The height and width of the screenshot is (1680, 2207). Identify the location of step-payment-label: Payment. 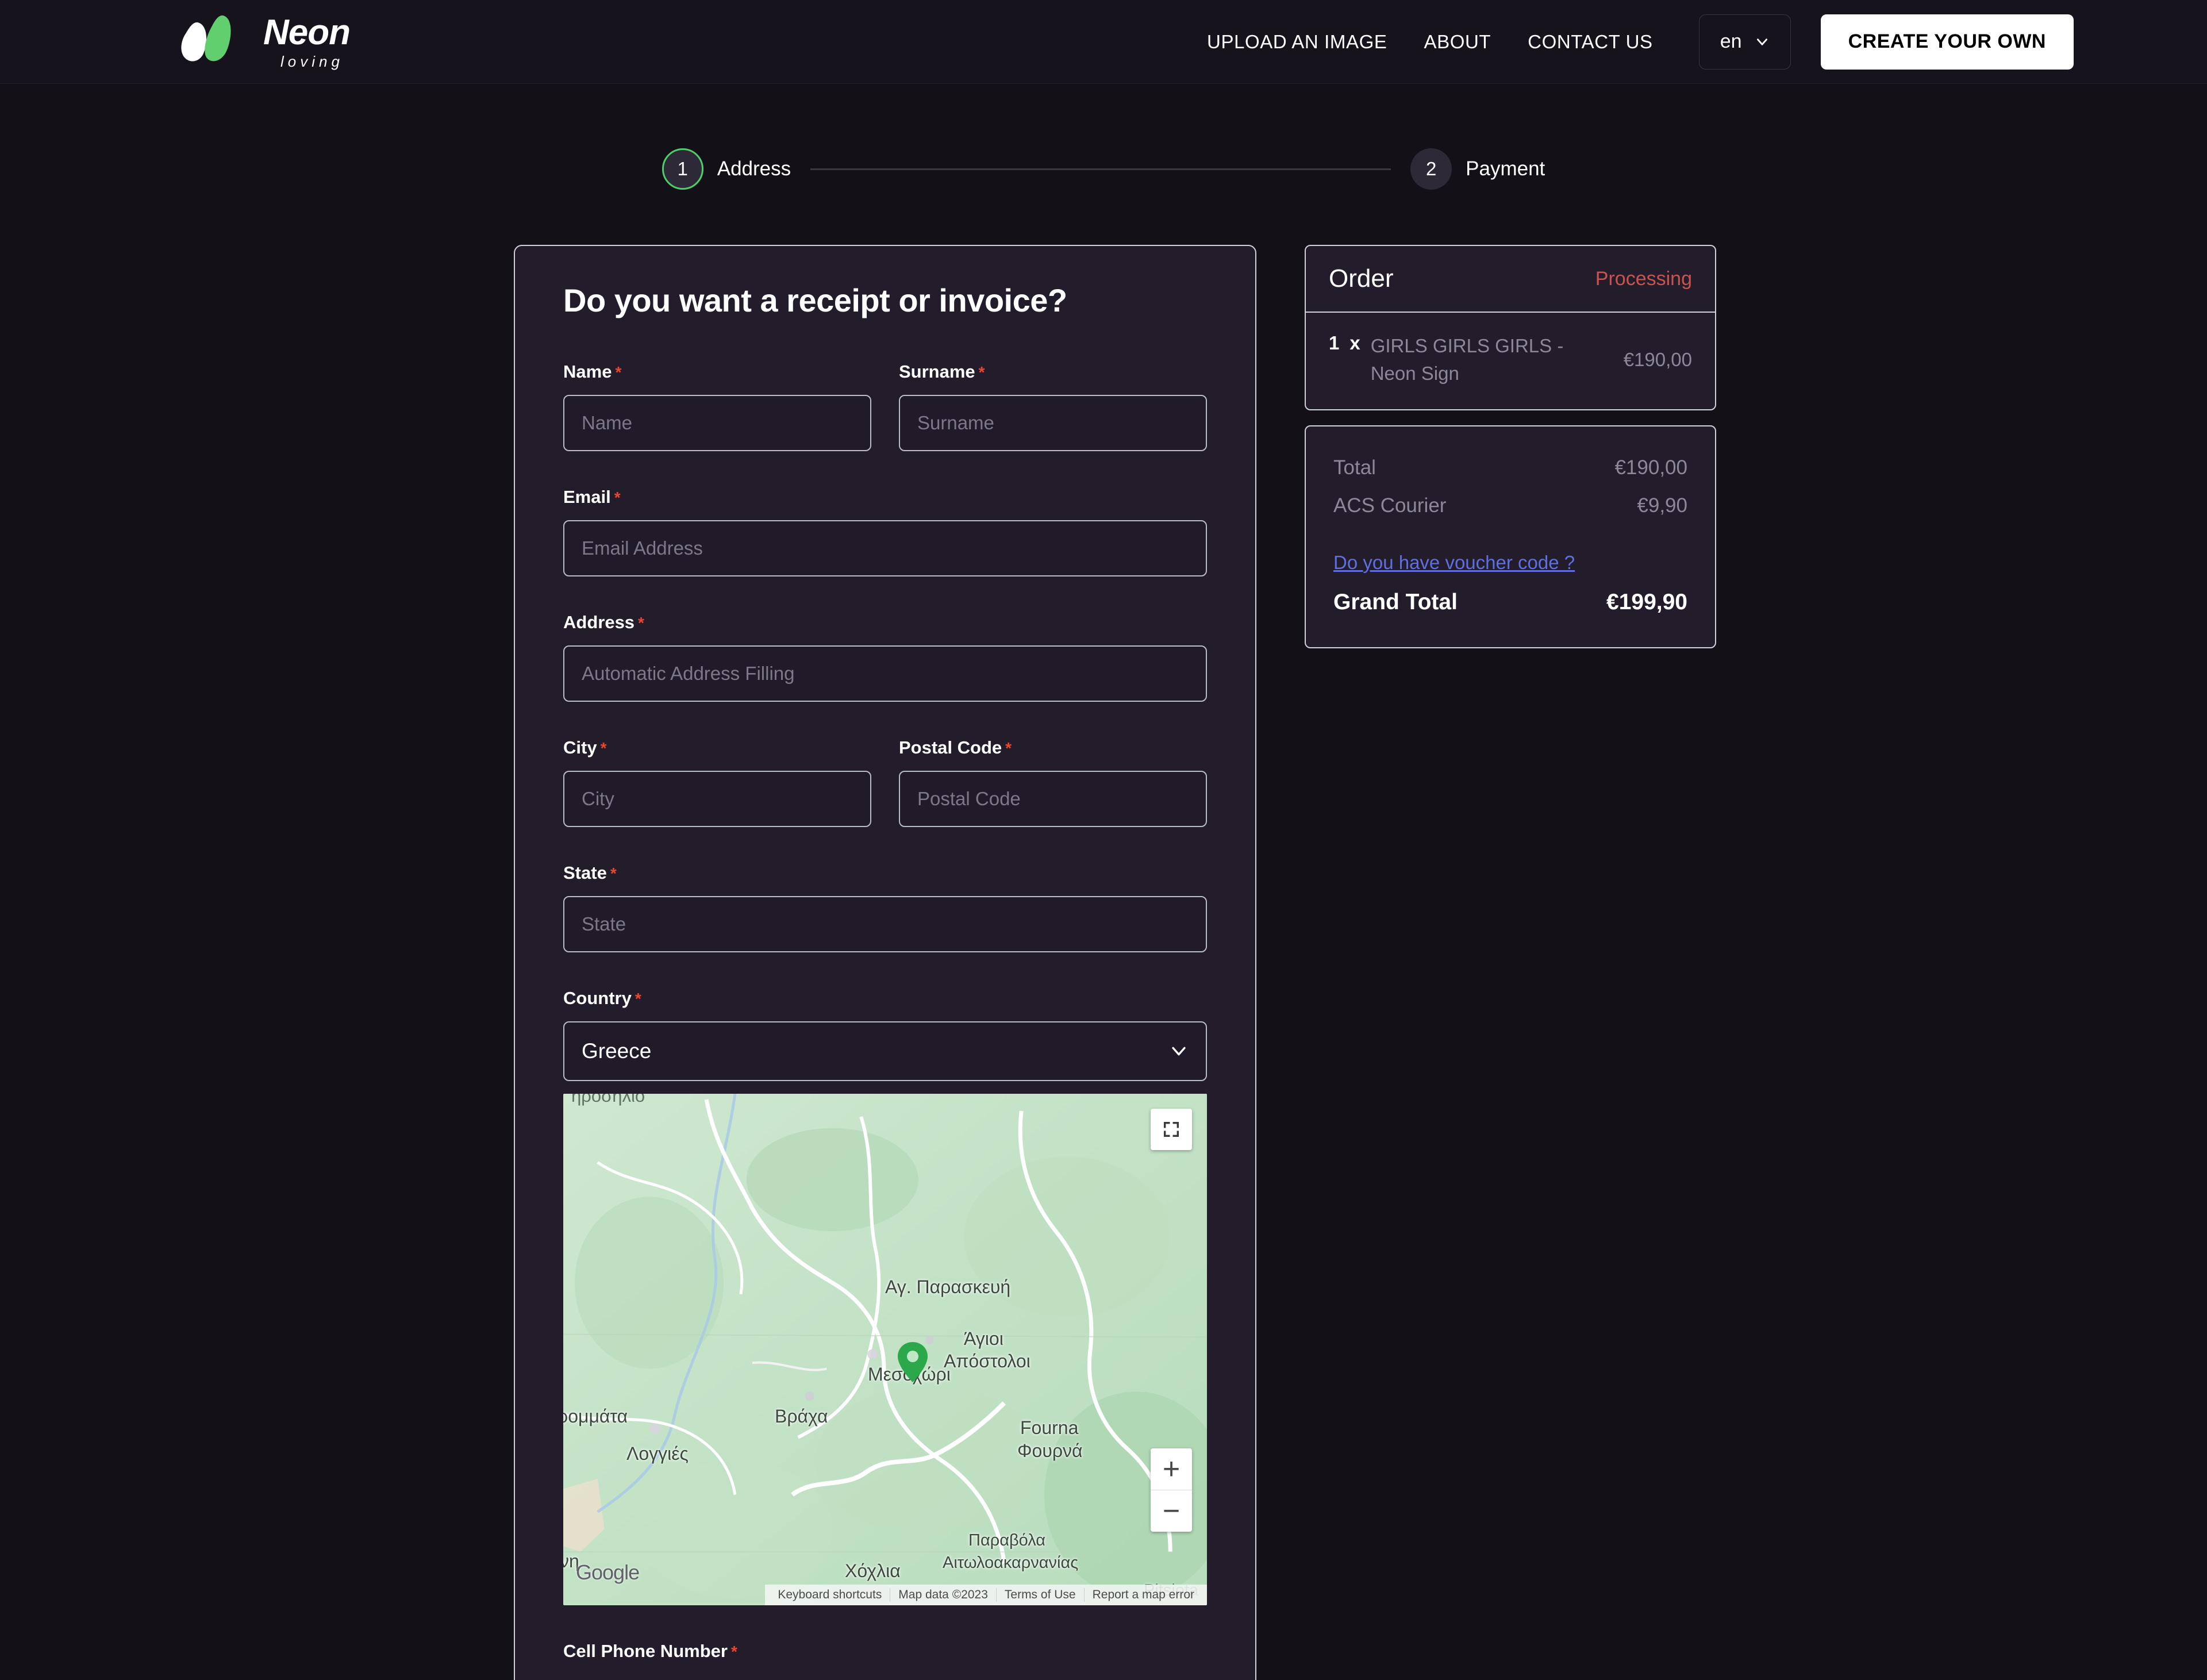
(1505, 169).